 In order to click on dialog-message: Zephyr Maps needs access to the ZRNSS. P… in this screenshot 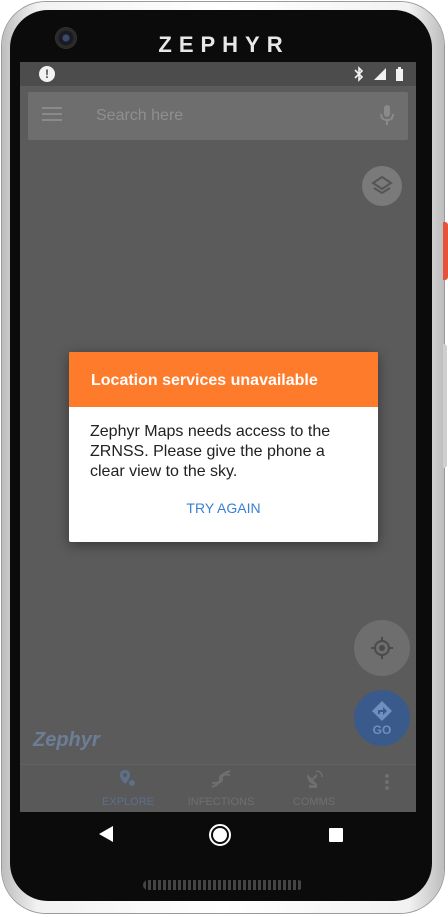, I will do `click(210, 451)`.